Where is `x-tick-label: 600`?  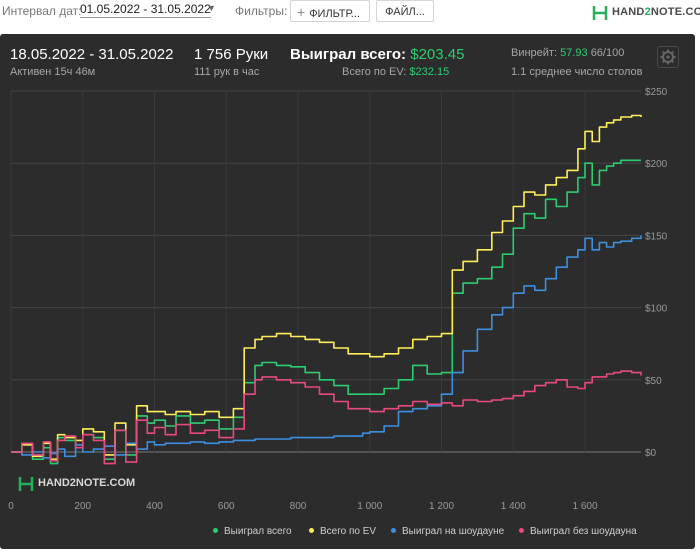 x-tick-label: 600 is located at coordinates (226, 506).